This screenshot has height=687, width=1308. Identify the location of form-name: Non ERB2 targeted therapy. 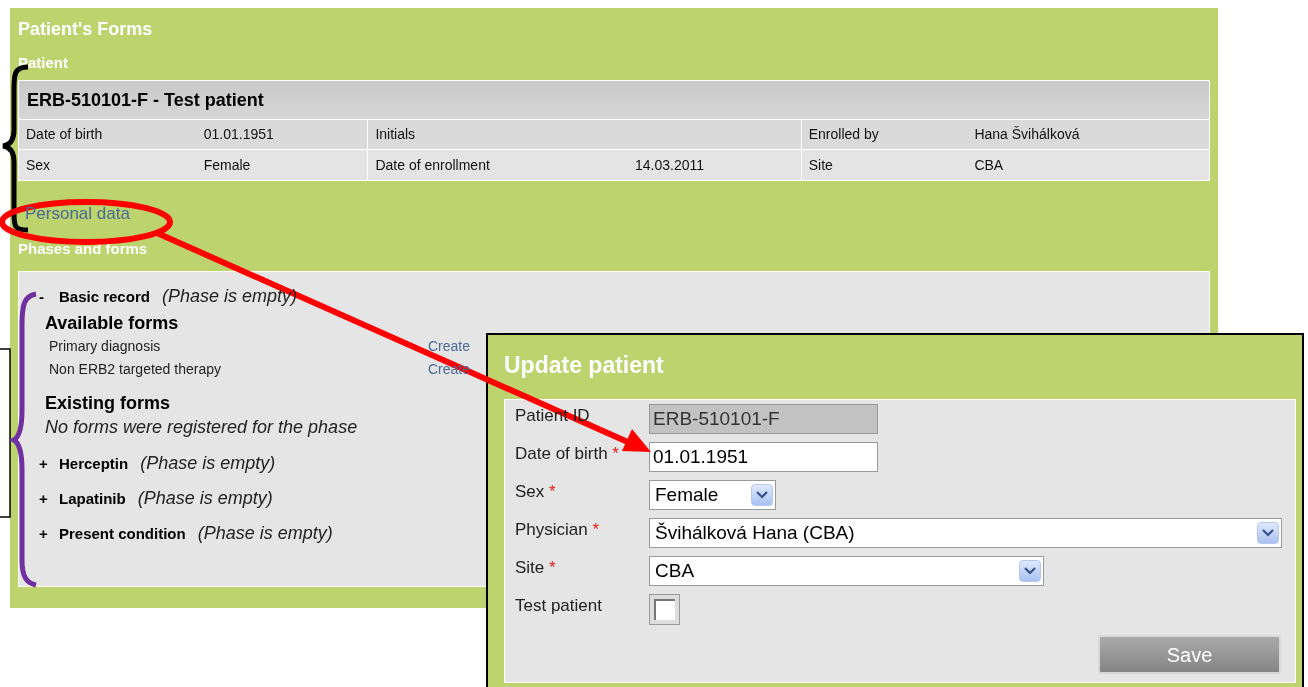
(135, 369).